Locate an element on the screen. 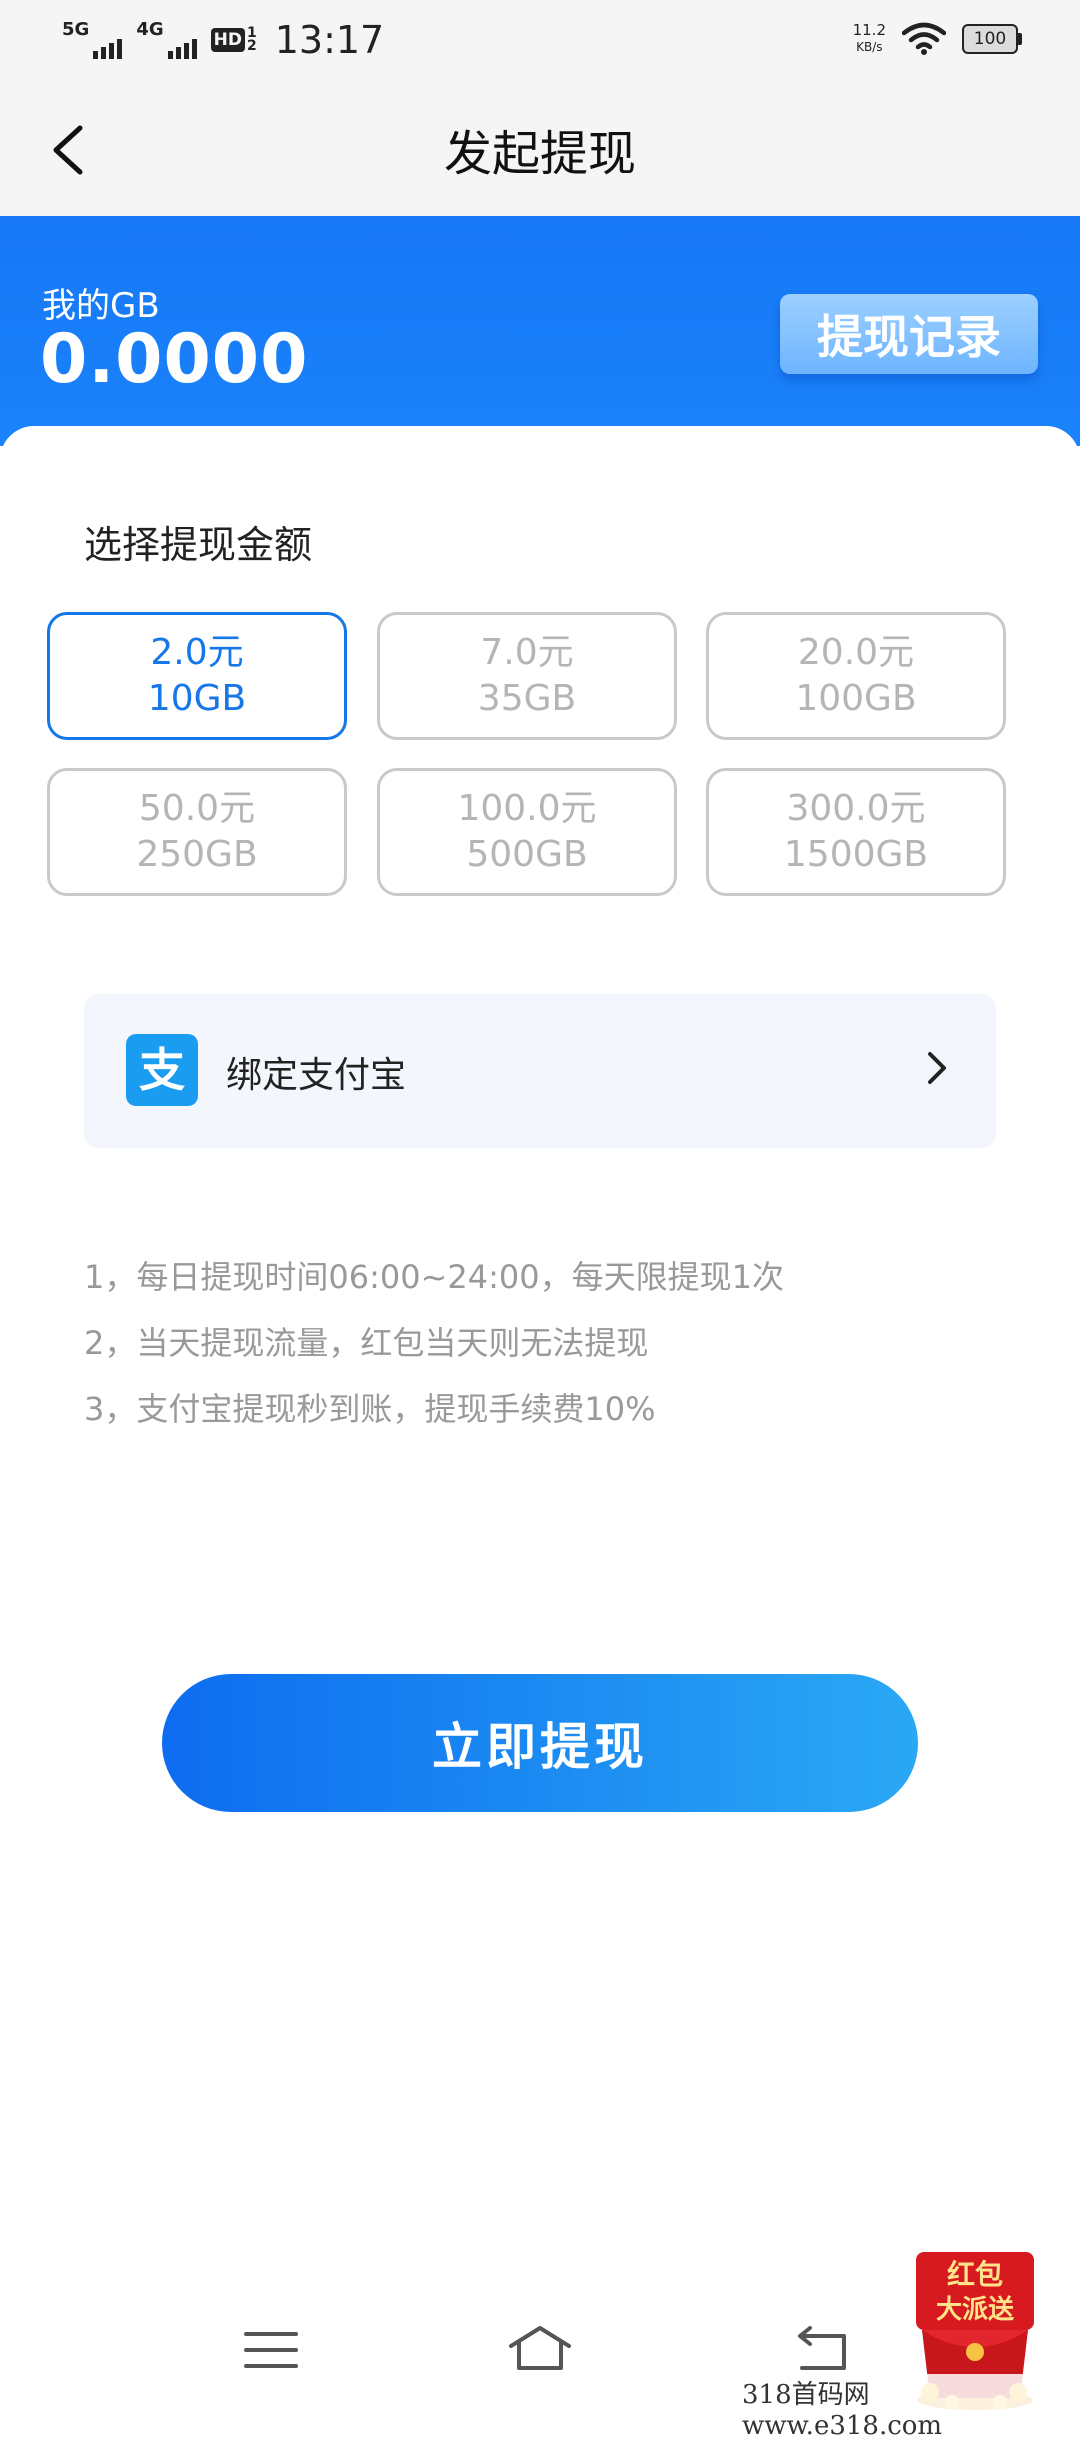  hd-voice-icon: HD 1 2 is located at coordinates (233, 40).